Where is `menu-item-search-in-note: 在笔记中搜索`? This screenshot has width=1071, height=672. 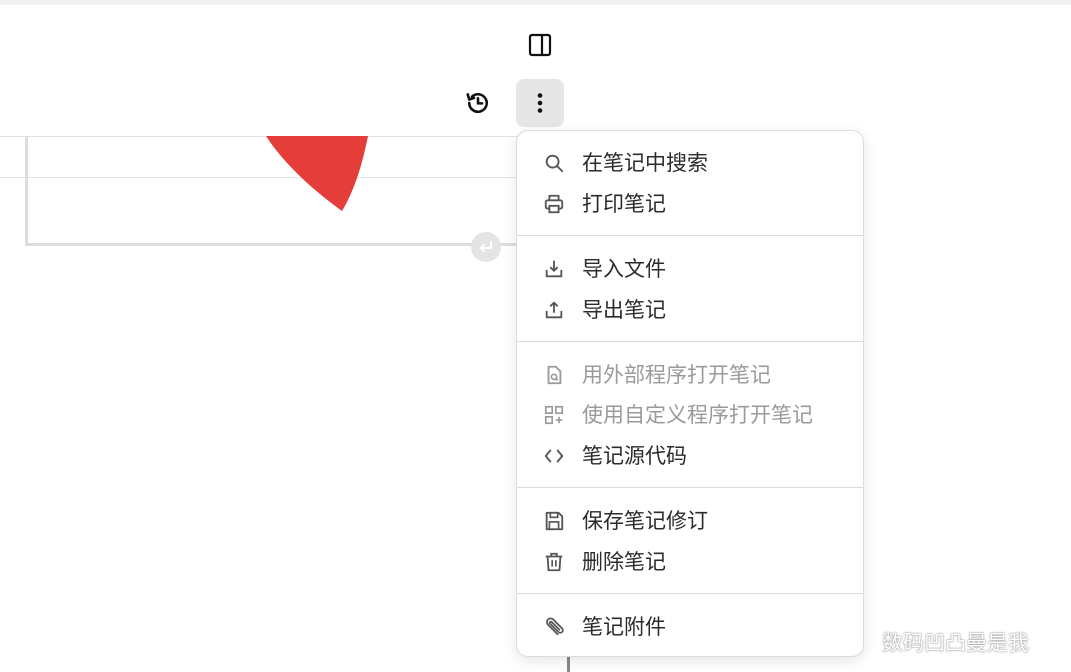
menu-item-search-in-note: 在笔记中搜索 is located at coordinates (690, 163).